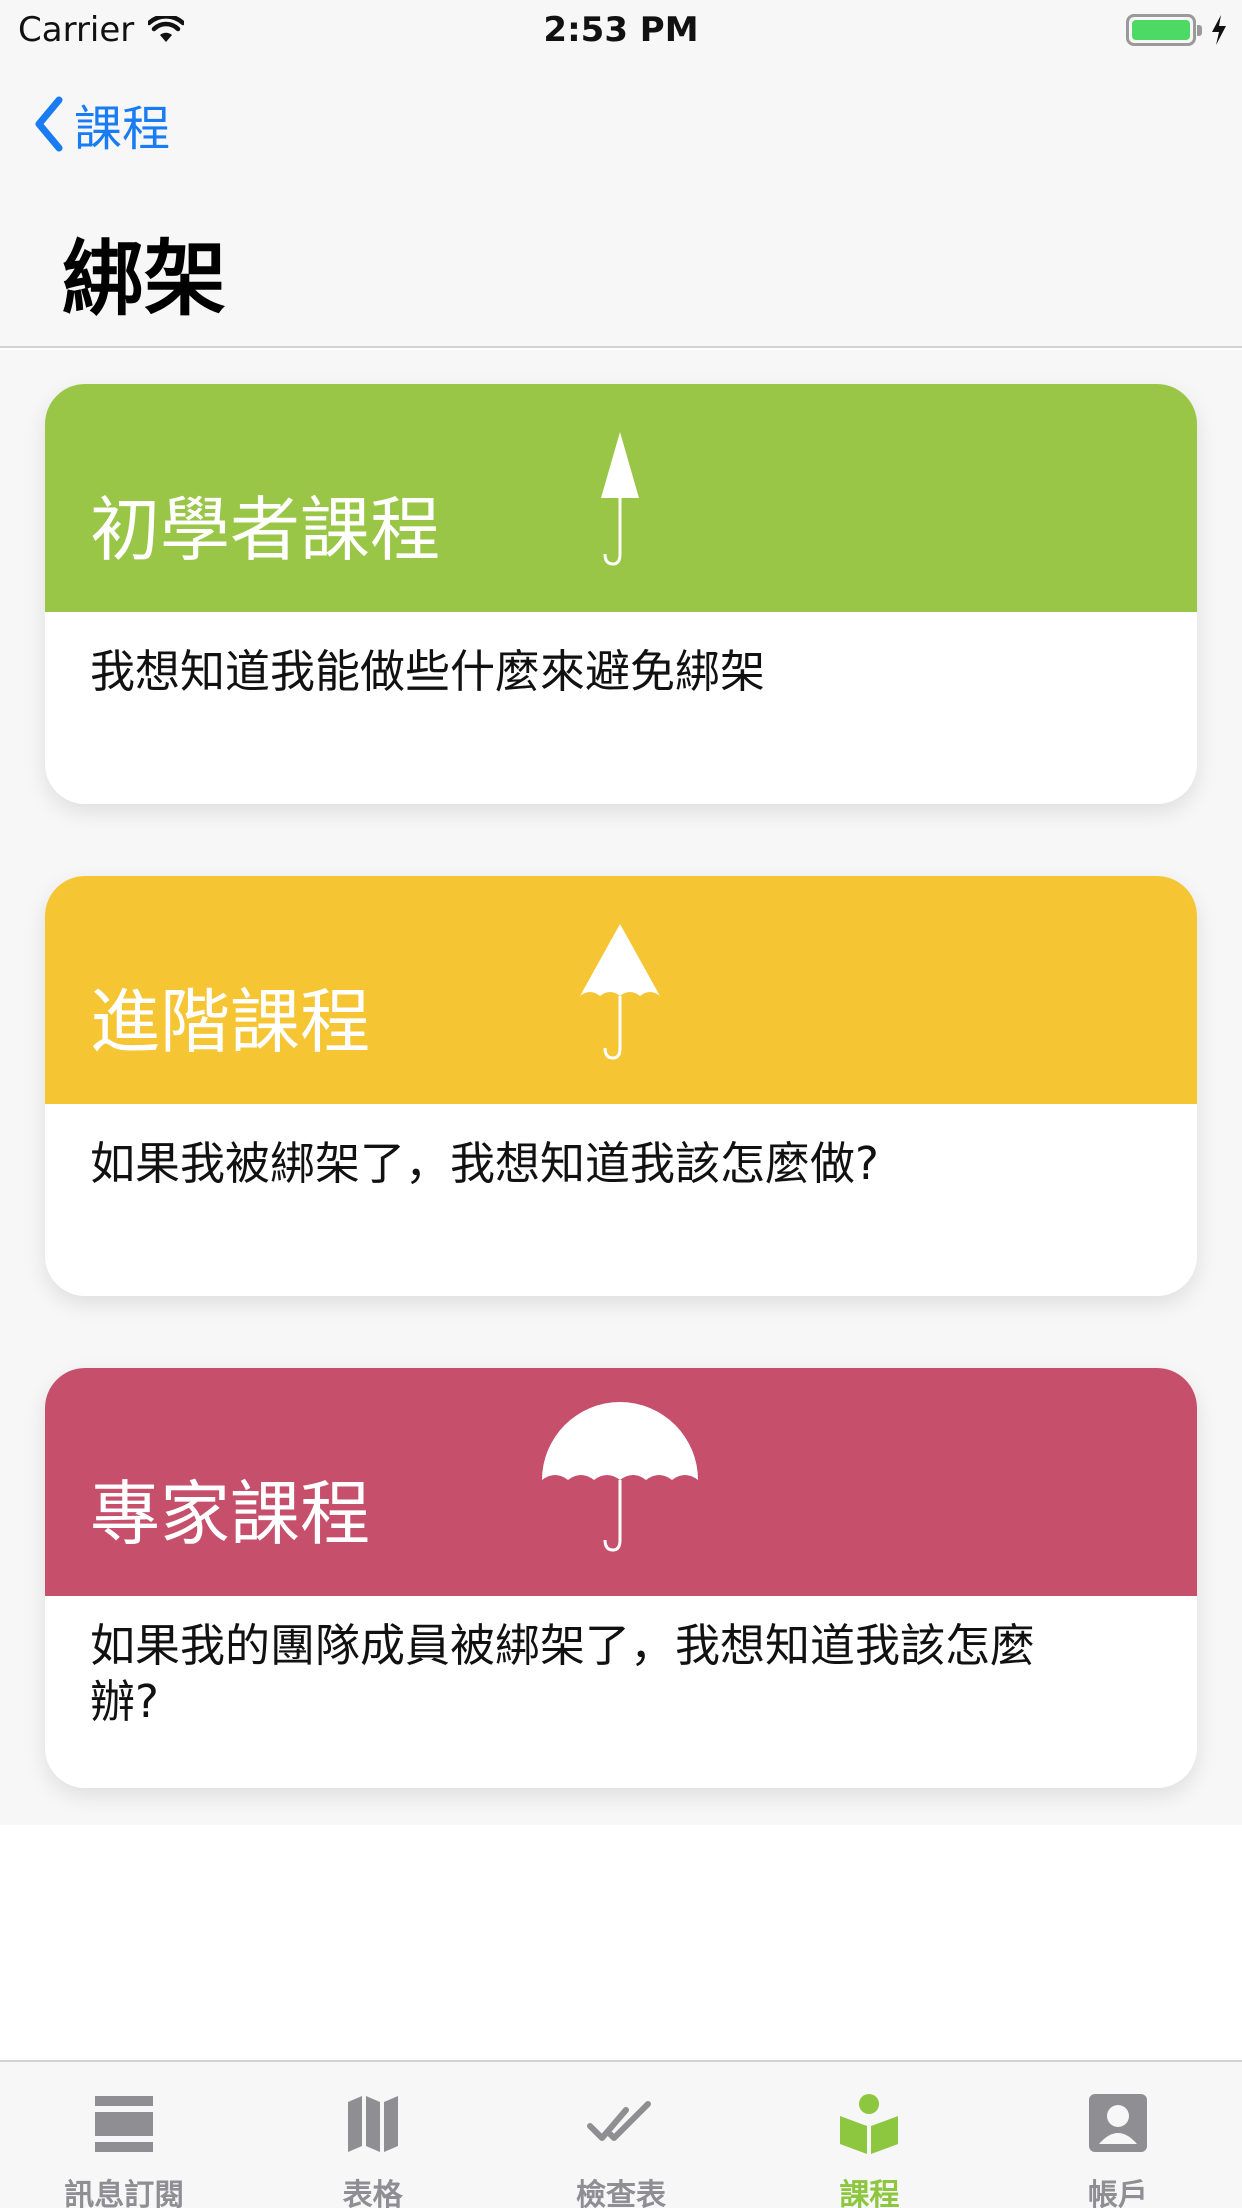  Describe the element at coordinates (124, 2193) in the screenshot. I see `tab-label: 訊息訂閱` at that location.